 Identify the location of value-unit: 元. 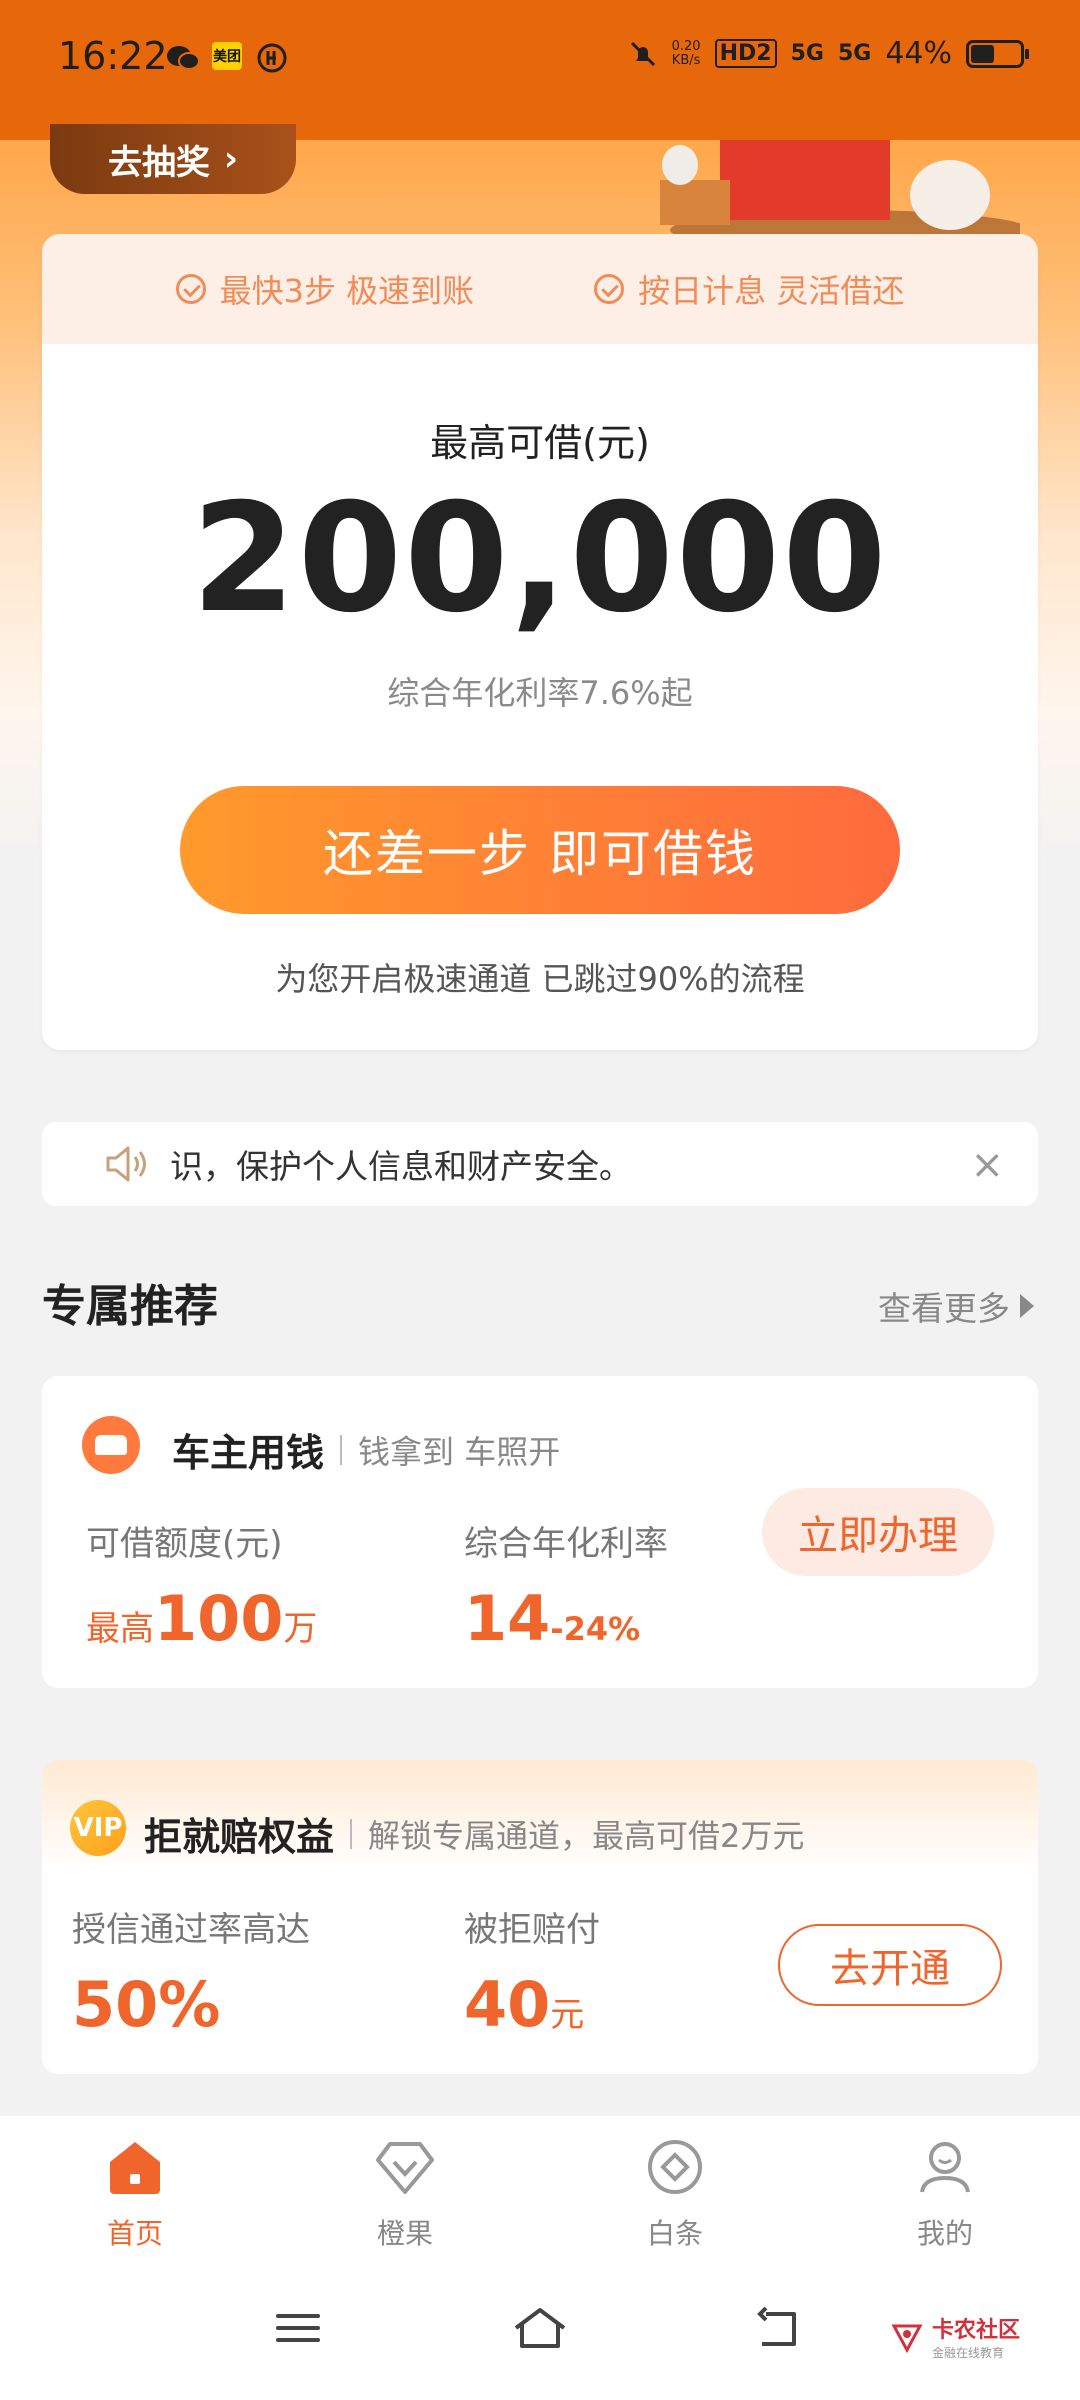
(567, 2015).